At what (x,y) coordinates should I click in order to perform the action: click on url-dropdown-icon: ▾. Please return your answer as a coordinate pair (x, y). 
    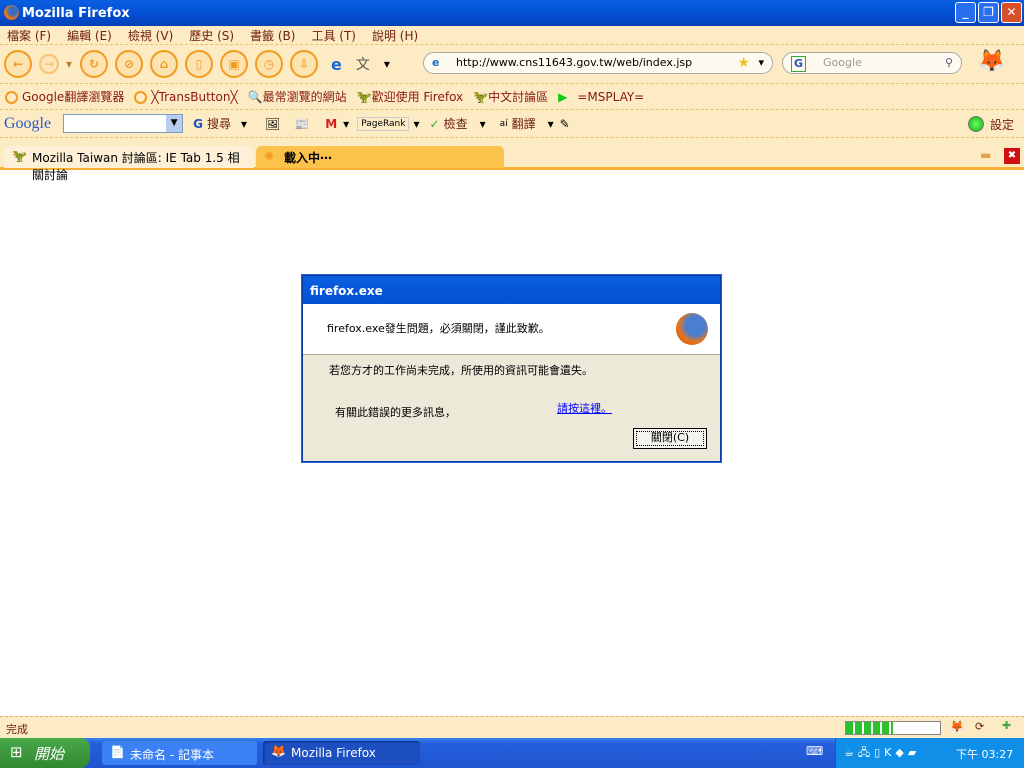
    Looking at the image, I should click on (761, 63).